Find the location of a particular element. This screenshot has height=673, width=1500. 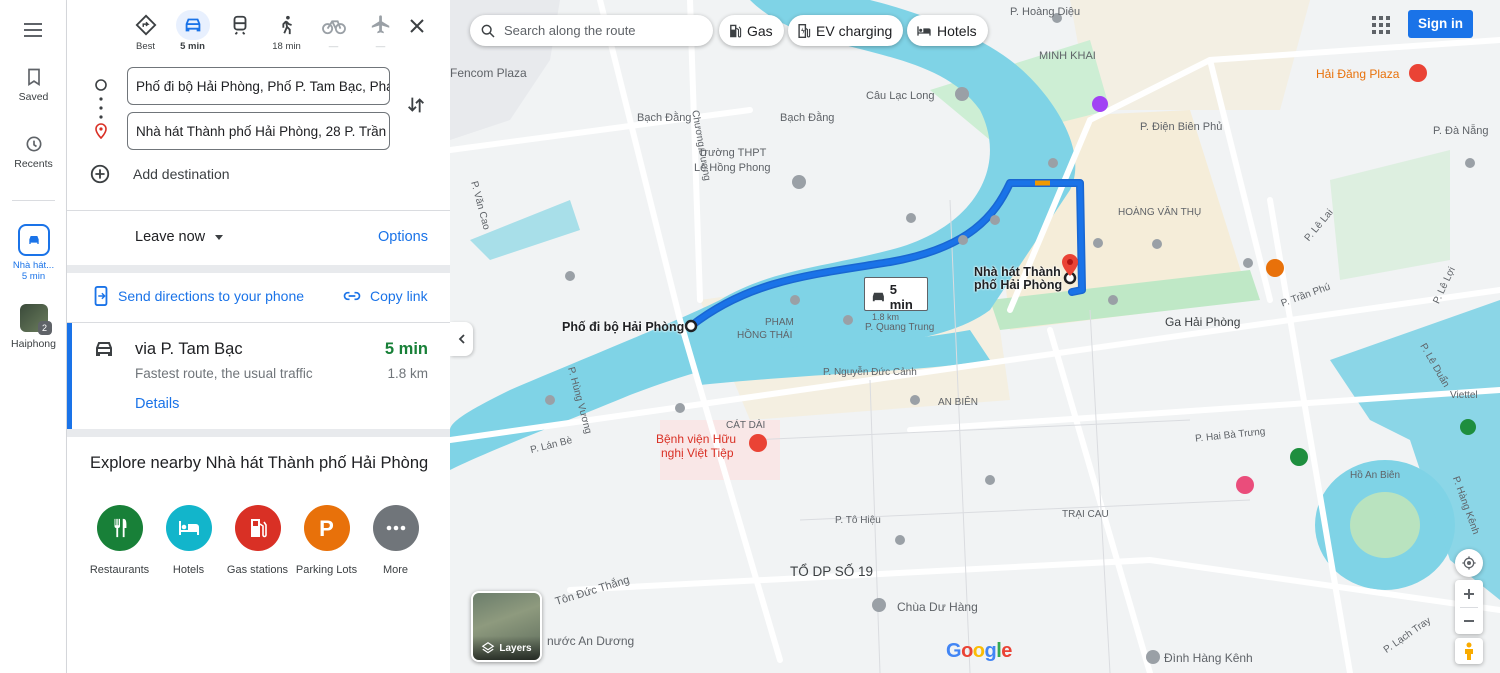

place-thumbnail: 2 is located at coordinates (35, 319).